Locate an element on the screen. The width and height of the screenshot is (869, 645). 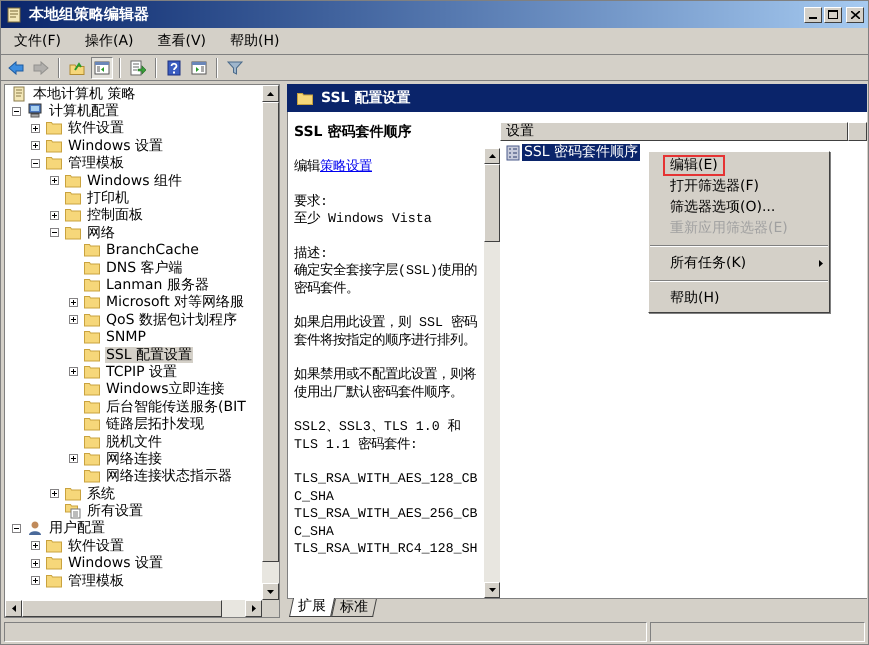
edit-policy-text: 编辑策略设置 is located at coordinates (333, 167).